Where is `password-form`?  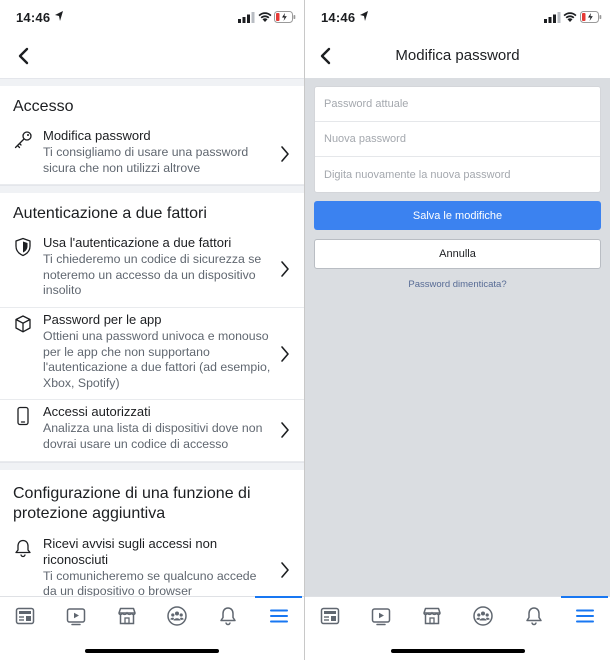
password-form is located at coordinates (457, 139).